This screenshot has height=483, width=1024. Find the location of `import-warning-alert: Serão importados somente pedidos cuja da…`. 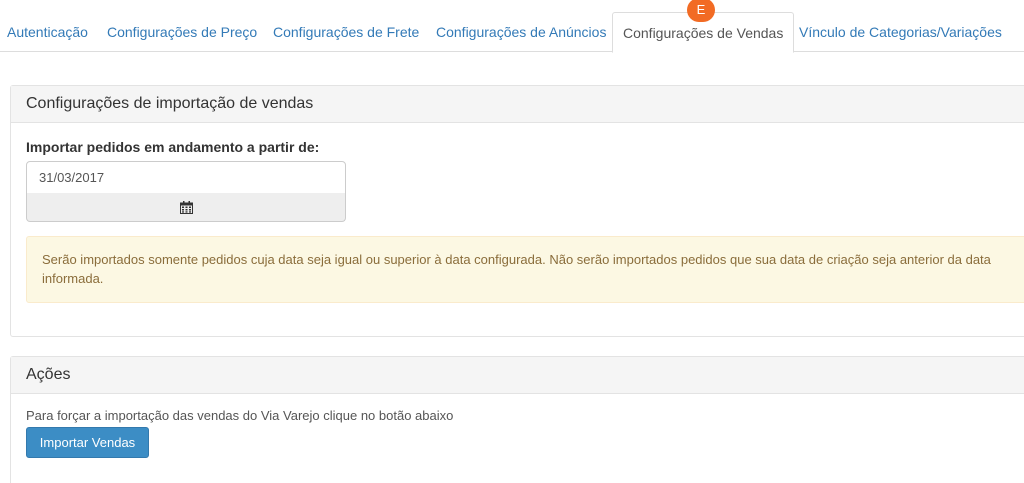

import-warning-alert: Serão importados somente pedidos cuja da… is located at coordinates (525, 269).